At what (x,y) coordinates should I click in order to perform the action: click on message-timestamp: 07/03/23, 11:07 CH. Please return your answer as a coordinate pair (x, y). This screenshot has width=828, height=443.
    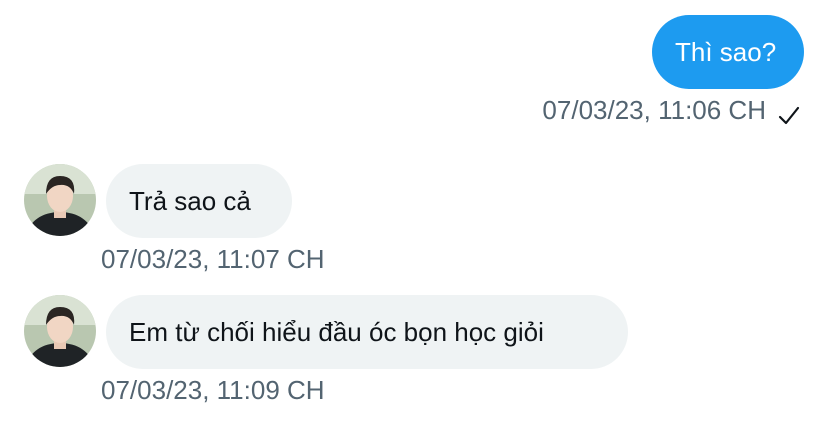
    Looking at the image, I should click on (213, 259).